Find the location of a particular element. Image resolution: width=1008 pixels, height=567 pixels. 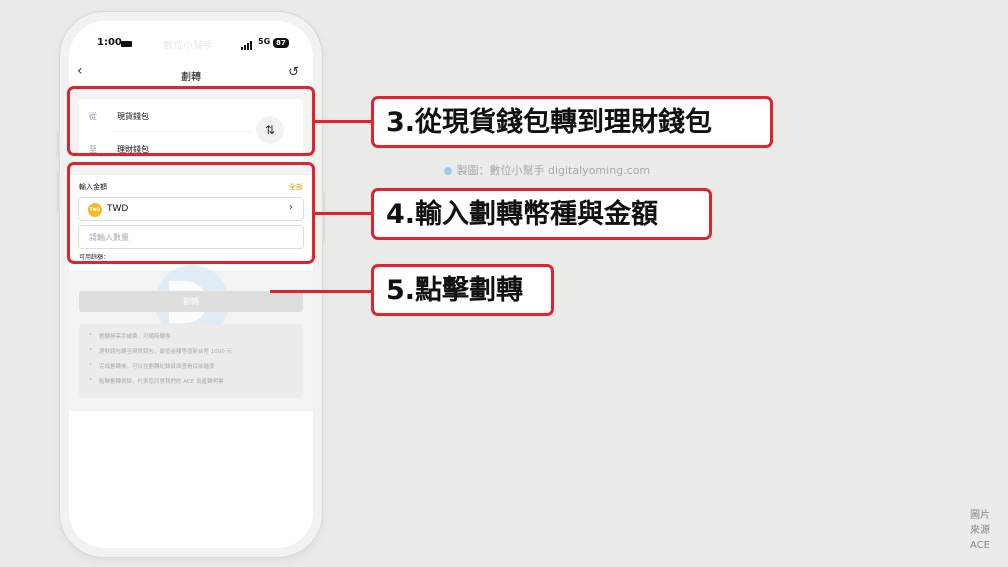

logo-dot-icon is located at coordinates (448, 171).